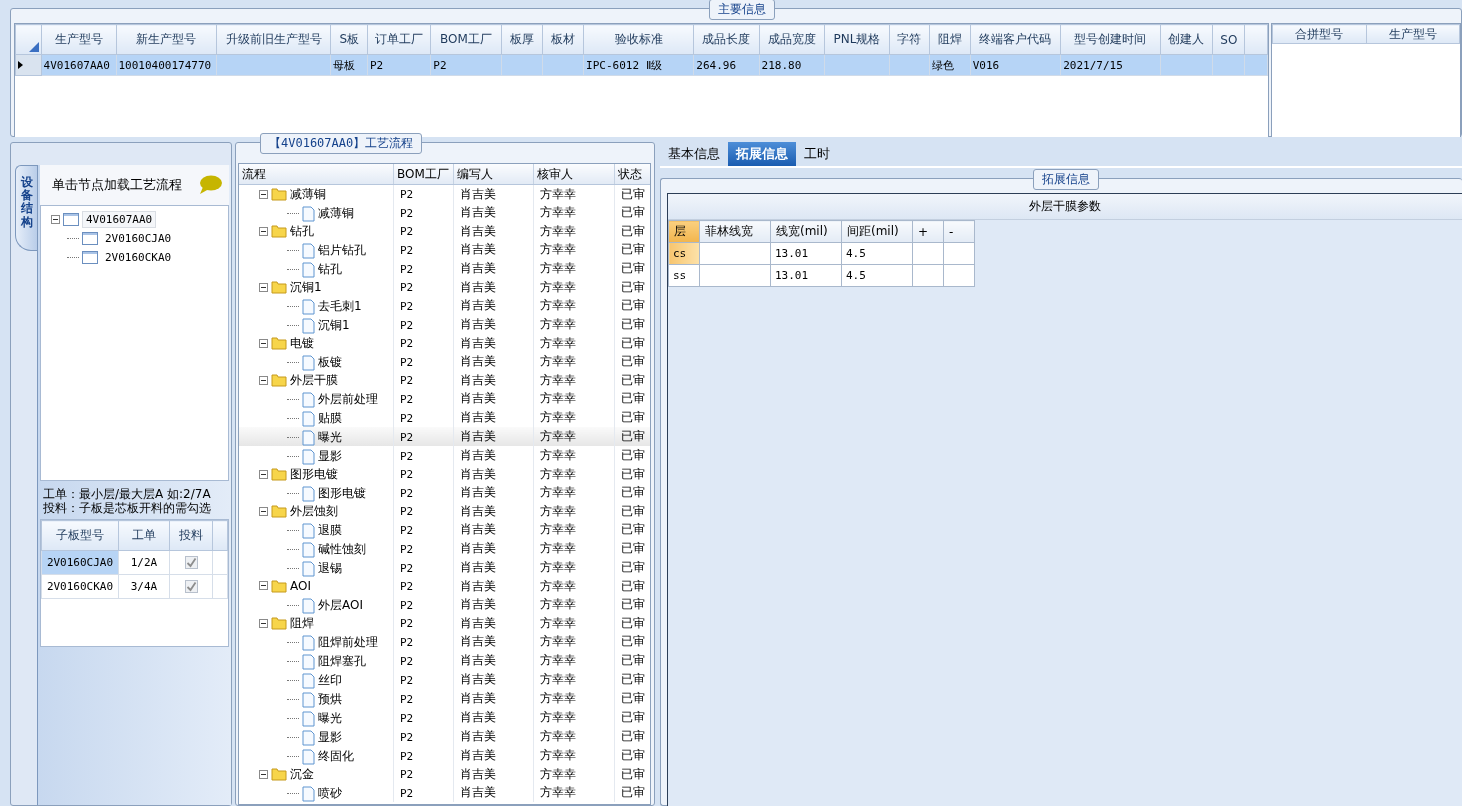 This screenshot has height=806, width=1462. I want to click on column-header: 编写人, so click(493, 174).